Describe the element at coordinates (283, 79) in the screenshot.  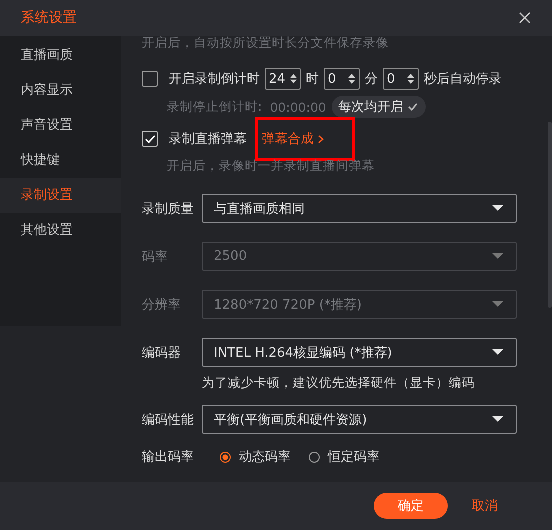
I see `number-field: 24` at that location.